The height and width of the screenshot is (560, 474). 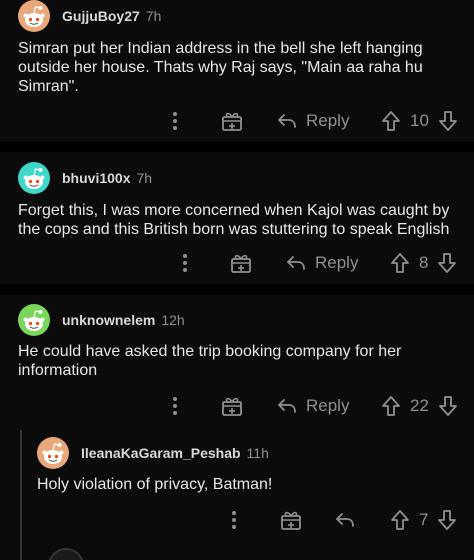 I want to click on vote-controls: 10, so click(x=419, y=121).